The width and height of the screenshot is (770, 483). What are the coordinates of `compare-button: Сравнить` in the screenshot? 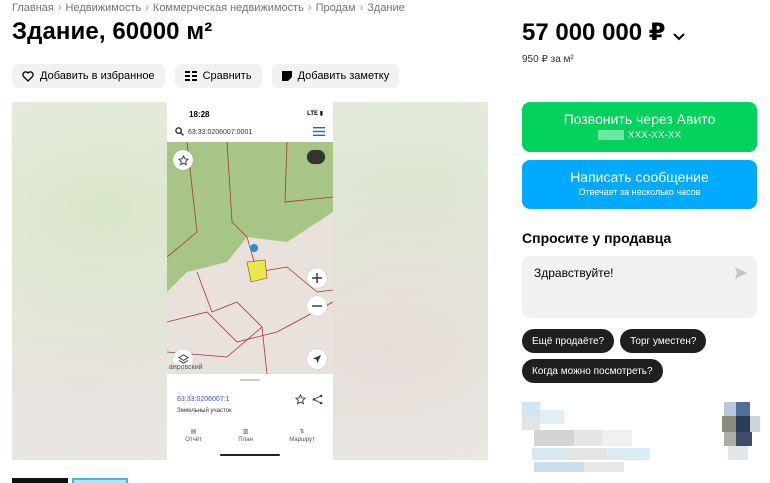 It's located at (218, 76).